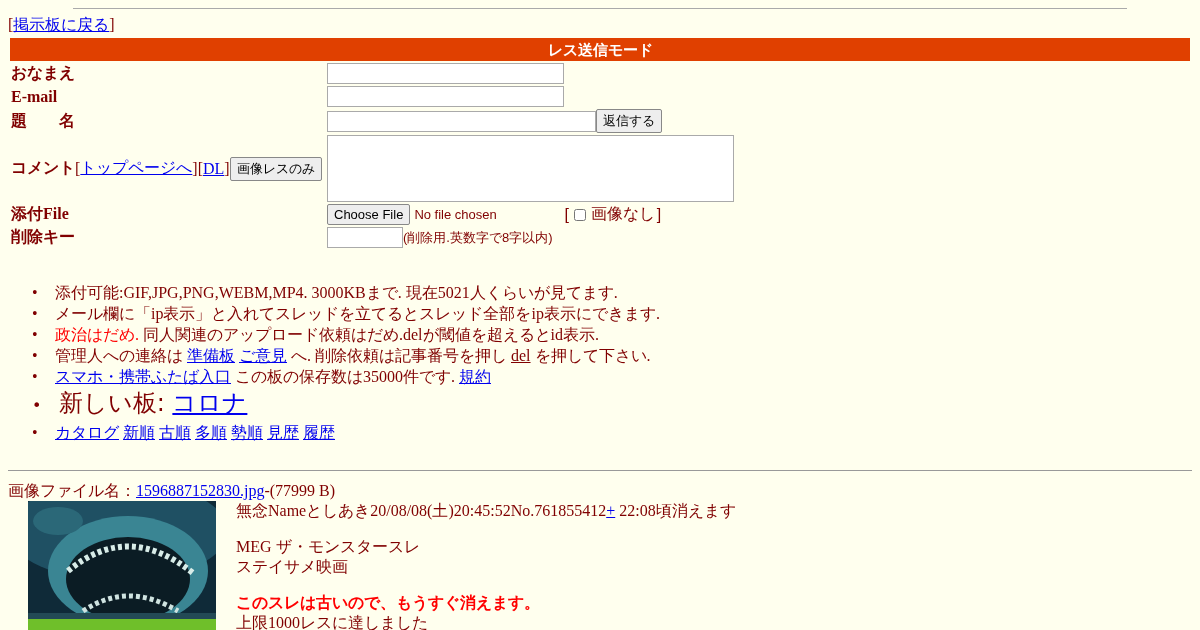 This screenshot has width=1200, height=630. I want to click on form-title-bar: レス送信モード, so click(600, 49).